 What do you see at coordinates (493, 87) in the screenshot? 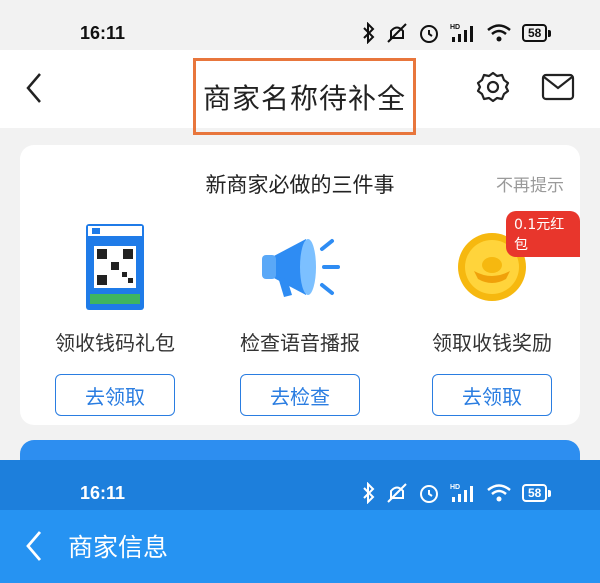
I see `gear-icon` at bounding box center [493, 87].